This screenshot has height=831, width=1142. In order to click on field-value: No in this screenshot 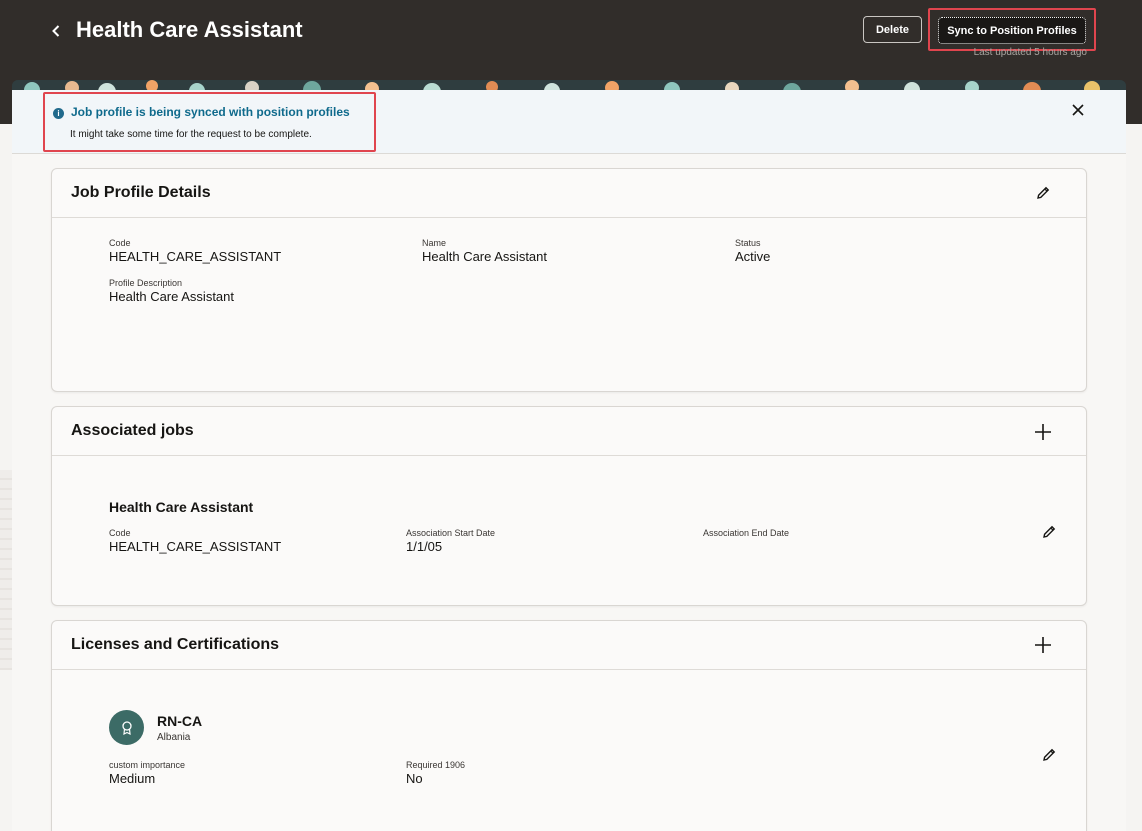, I will do `click(414, 778)`.